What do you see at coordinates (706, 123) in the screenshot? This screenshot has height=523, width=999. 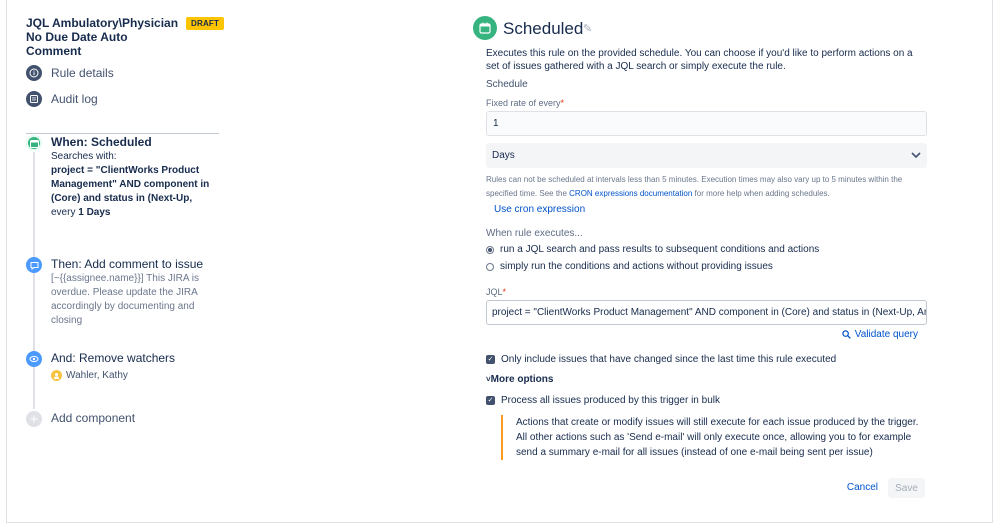 I see `fixed-rate-input: 1` at bounding box center [706, 123].